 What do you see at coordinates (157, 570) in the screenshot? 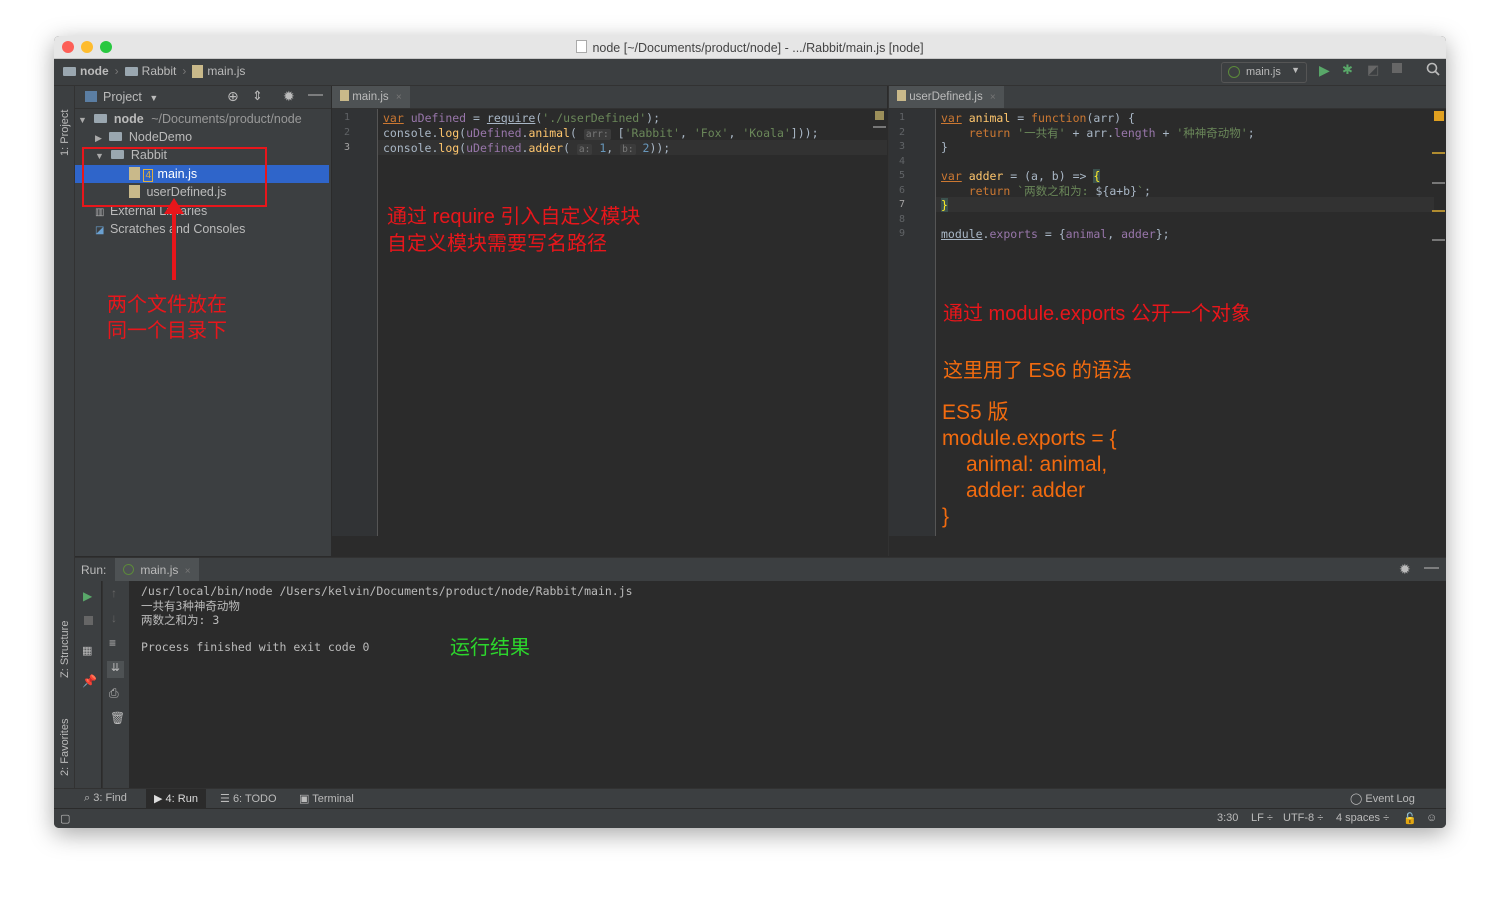
I see `run-tab-main-js: main.js ×` at bounding box center [157, 570].